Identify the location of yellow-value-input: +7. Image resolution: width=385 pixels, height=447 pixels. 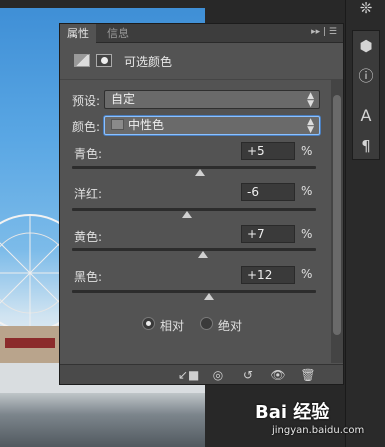
(268, 234).